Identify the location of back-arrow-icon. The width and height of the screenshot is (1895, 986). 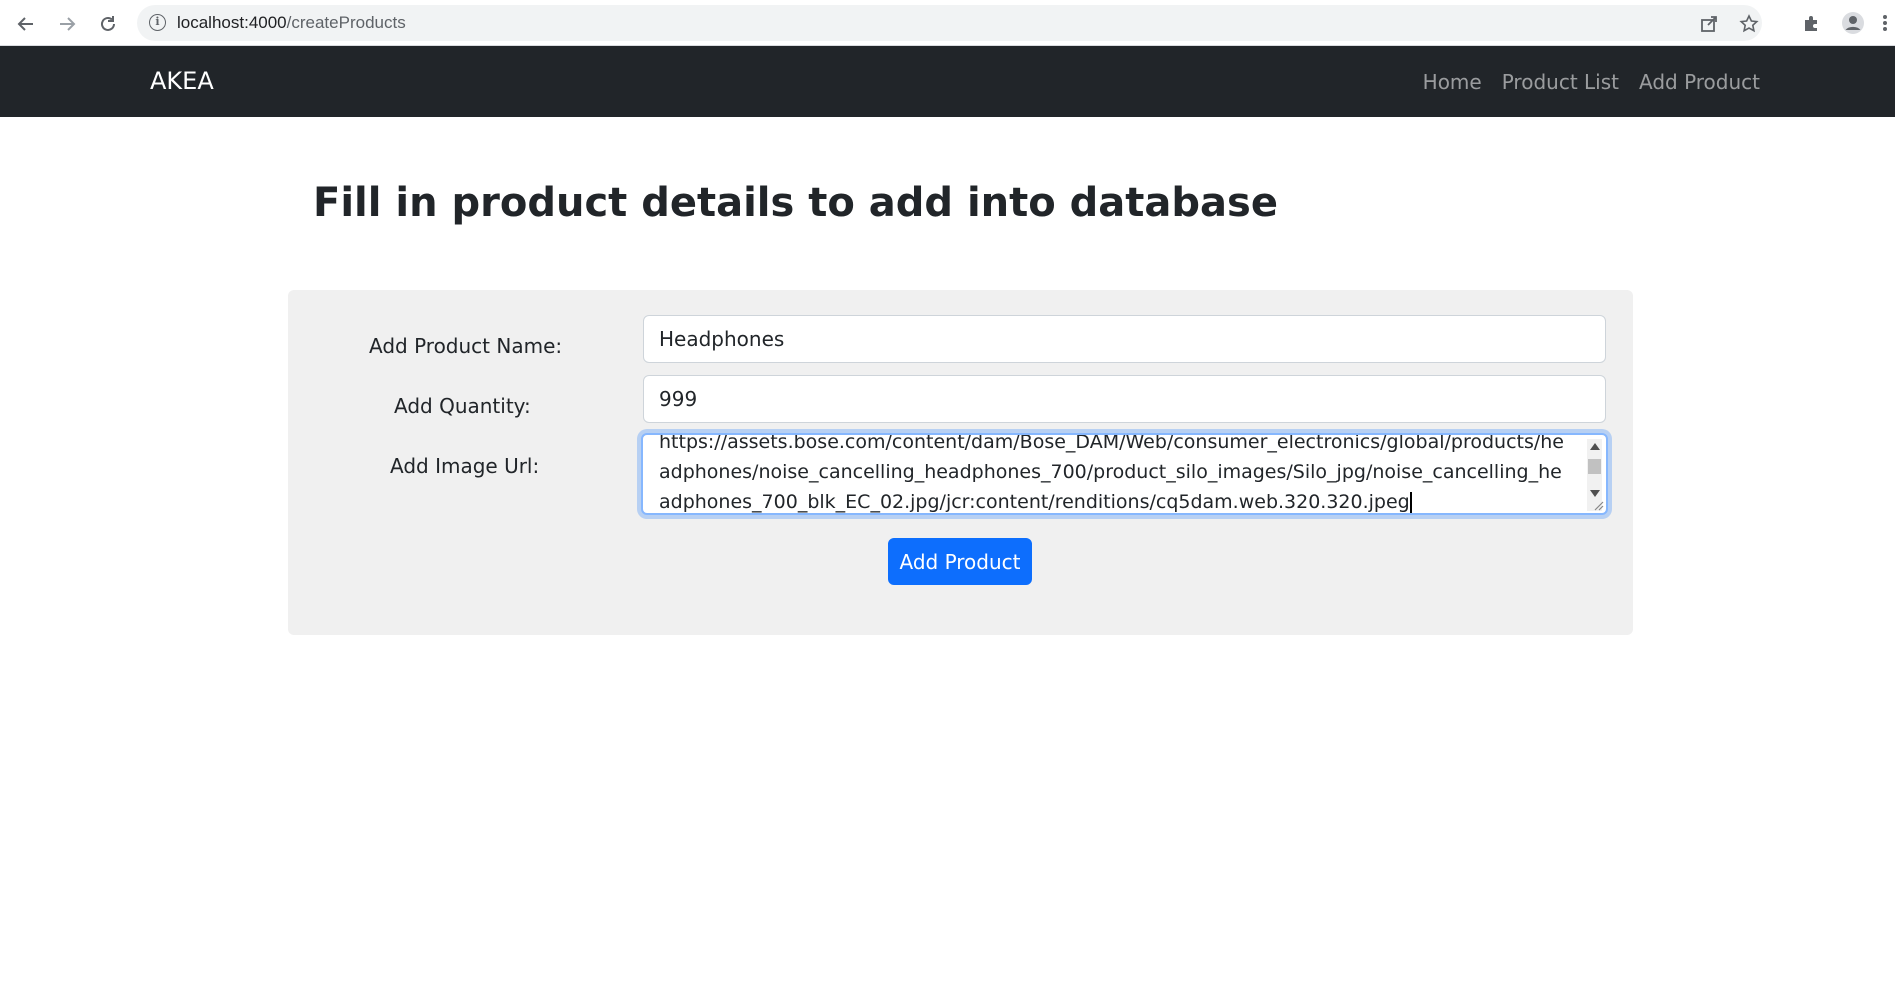
(26, 24).